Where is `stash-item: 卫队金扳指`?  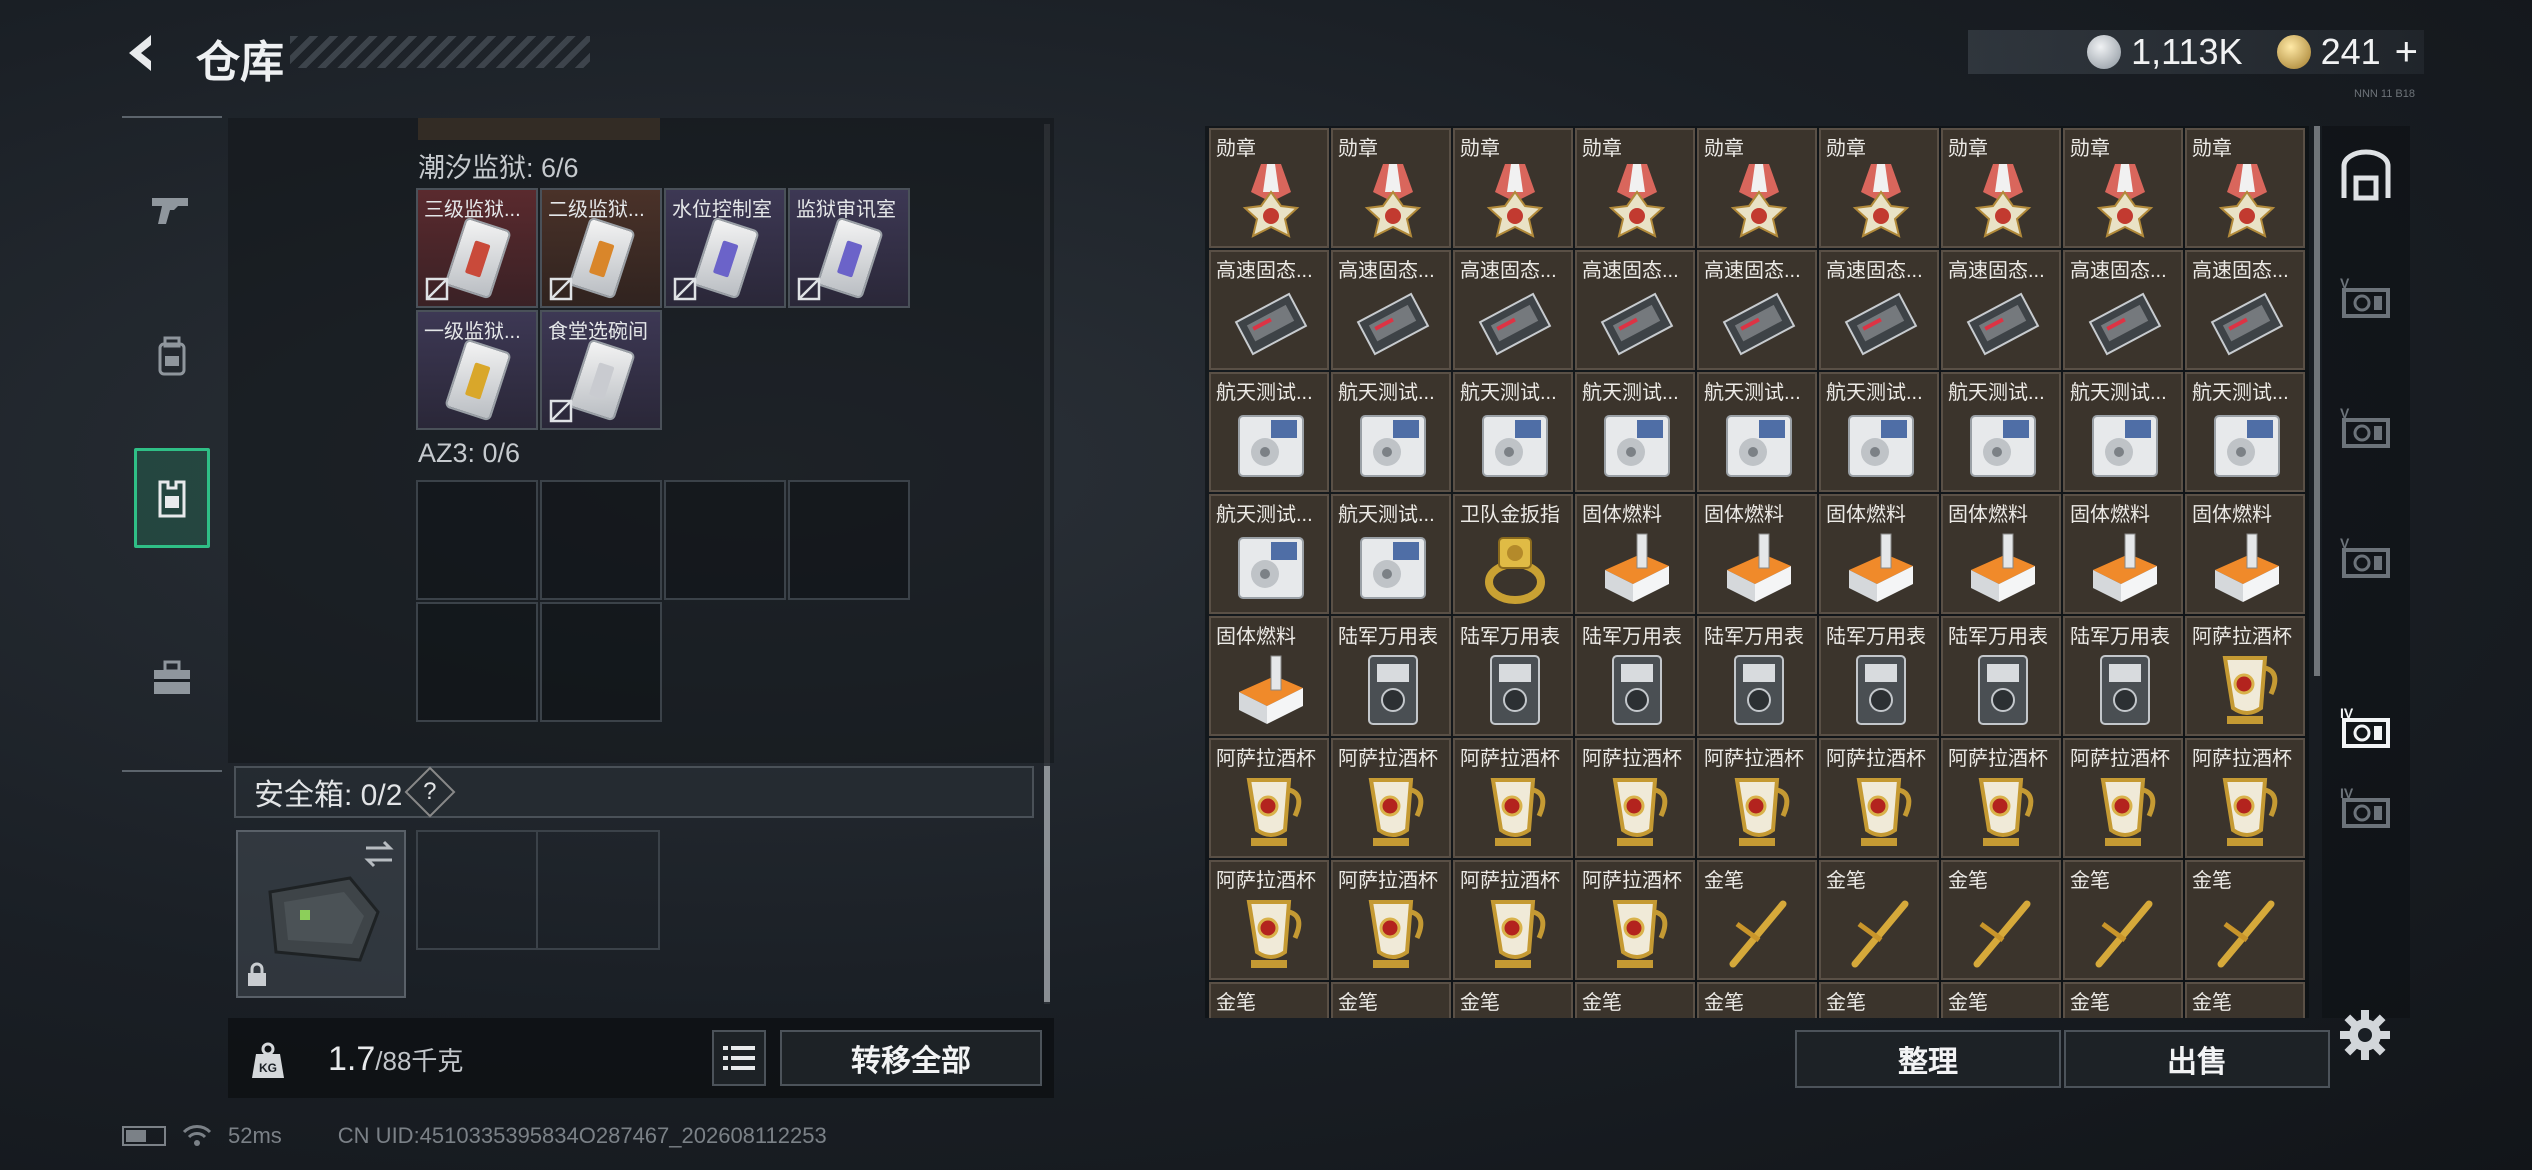 stash-item: 卫队金扳指 is located at coordinates (1513, 554).